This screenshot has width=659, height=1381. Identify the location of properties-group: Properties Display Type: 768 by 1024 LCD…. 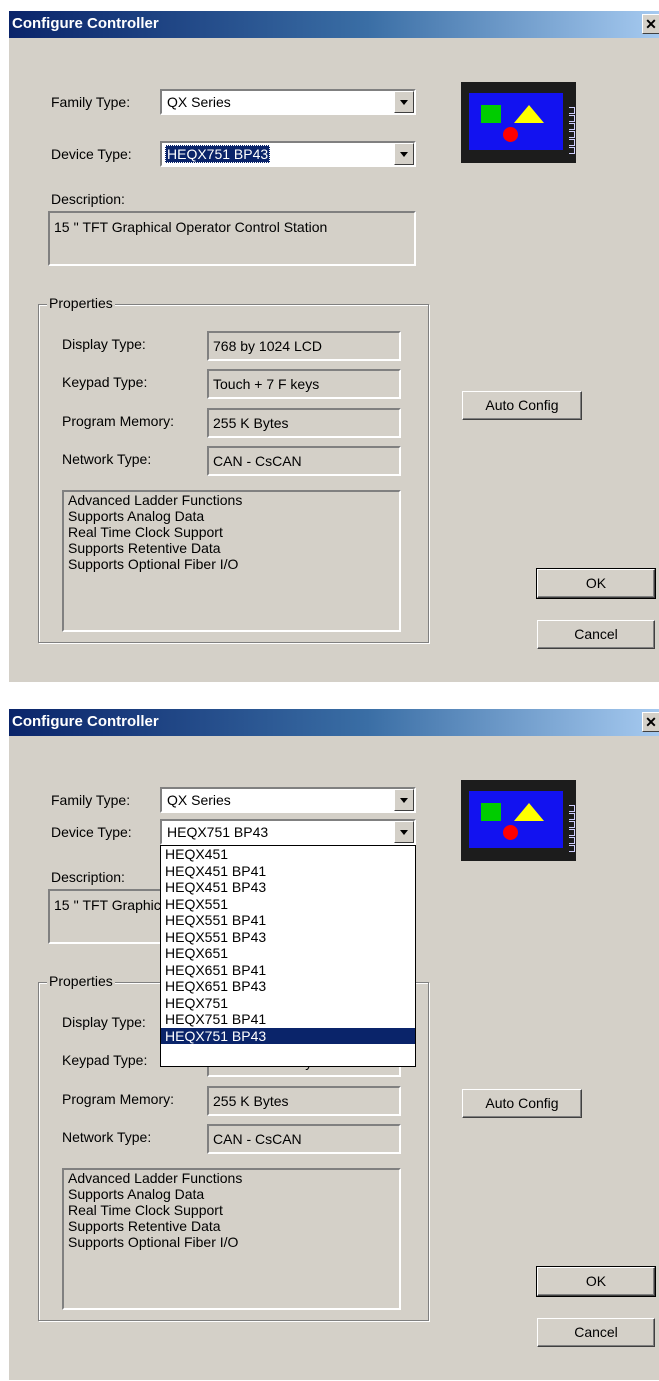
(233, 469).